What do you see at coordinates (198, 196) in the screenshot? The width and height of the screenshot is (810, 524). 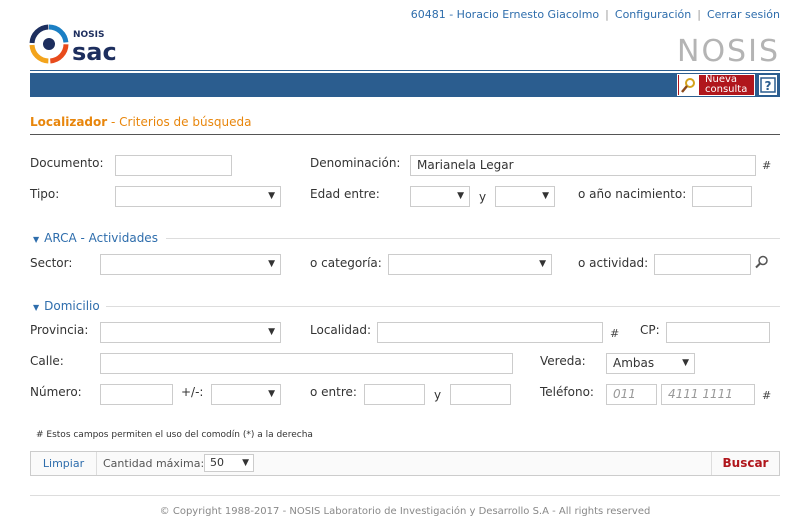 I see `tipo-select: ▼` at bounding box center [198, 196].